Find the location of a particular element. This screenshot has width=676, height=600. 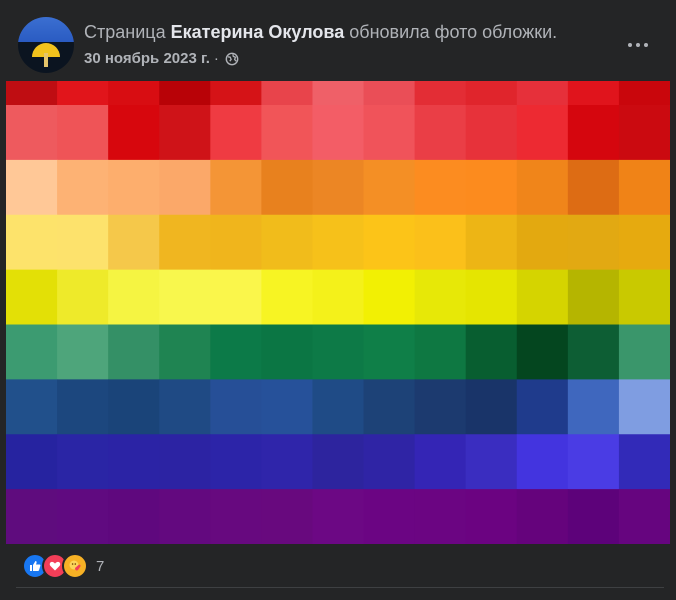

post-date-link: 30 ноябрь 2023 г. is located at coordinates (147, 59).